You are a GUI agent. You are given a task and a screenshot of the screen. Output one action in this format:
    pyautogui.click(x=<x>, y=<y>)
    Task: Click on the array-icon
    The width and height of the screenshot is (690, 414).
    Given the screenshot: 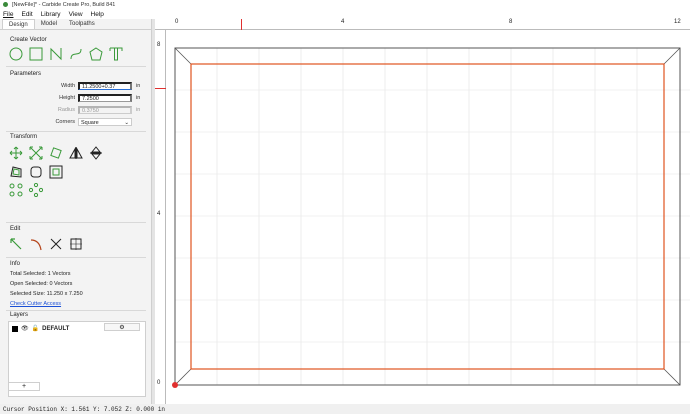 What is the action you would take?
    pyautogui.click(x=15, y=189)
    